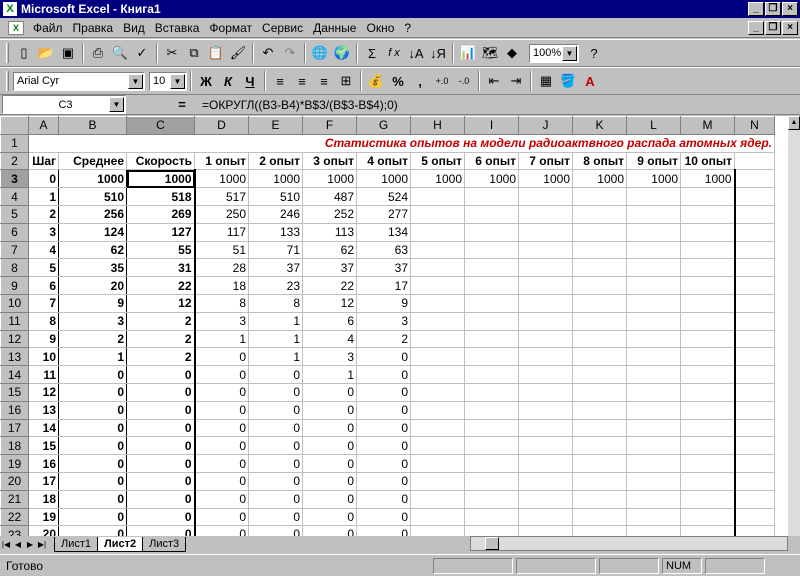 Image resolution: width=800 pixels, height=576 pixels. Describe the element at coordinates (43, 463) in the screenshot. I see `cell: 16` at that location.